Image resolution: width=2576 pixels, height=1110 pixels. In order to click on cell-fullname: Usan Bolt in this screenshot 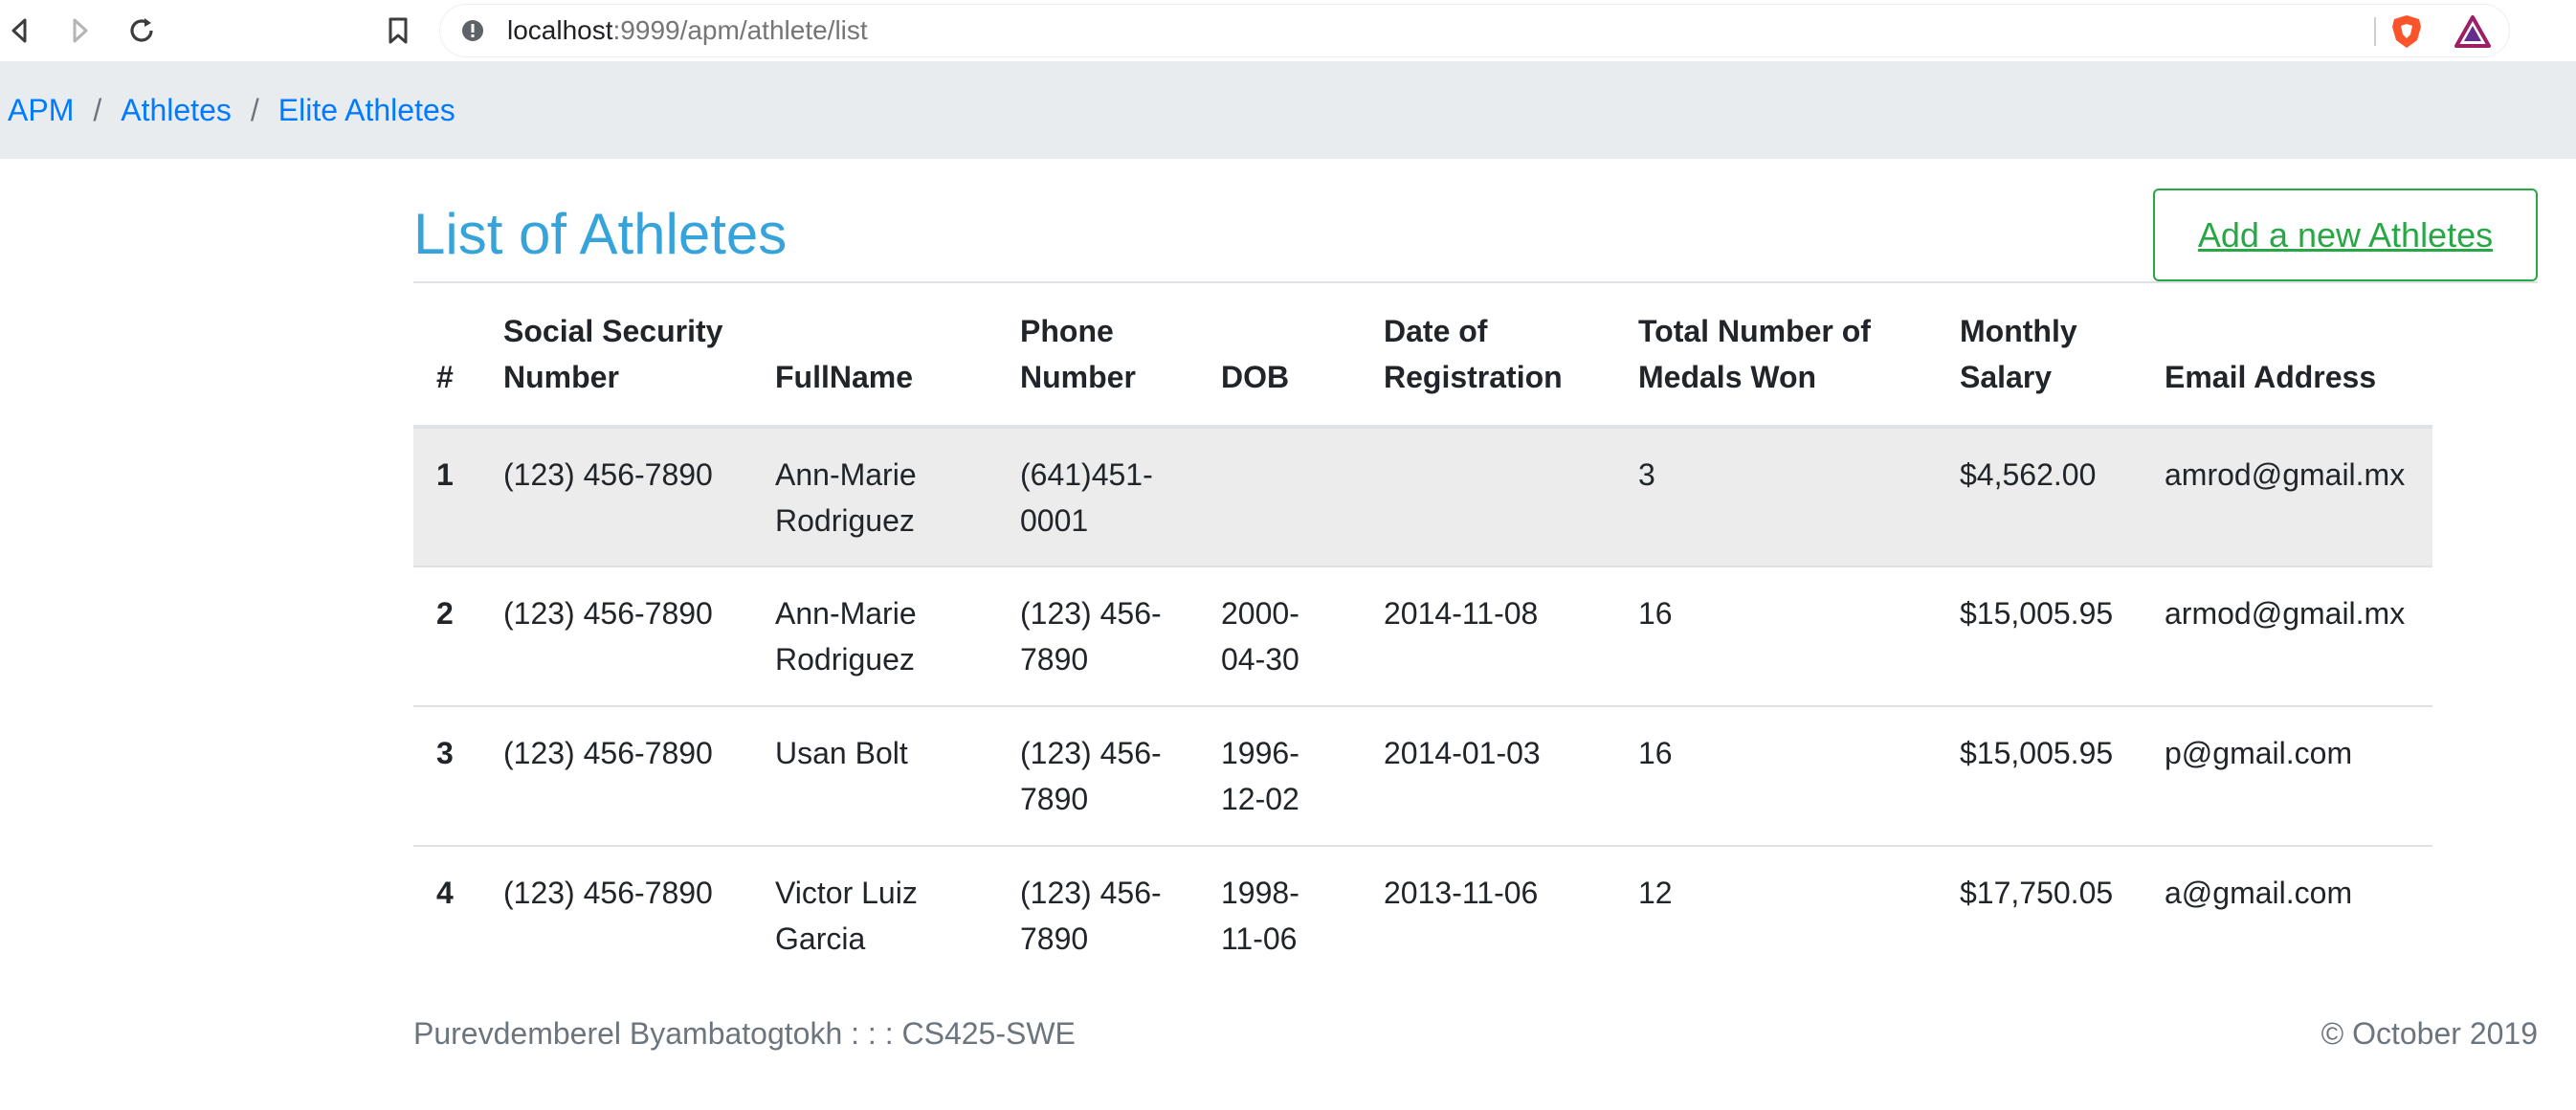, I will do `click(897, 776)`.